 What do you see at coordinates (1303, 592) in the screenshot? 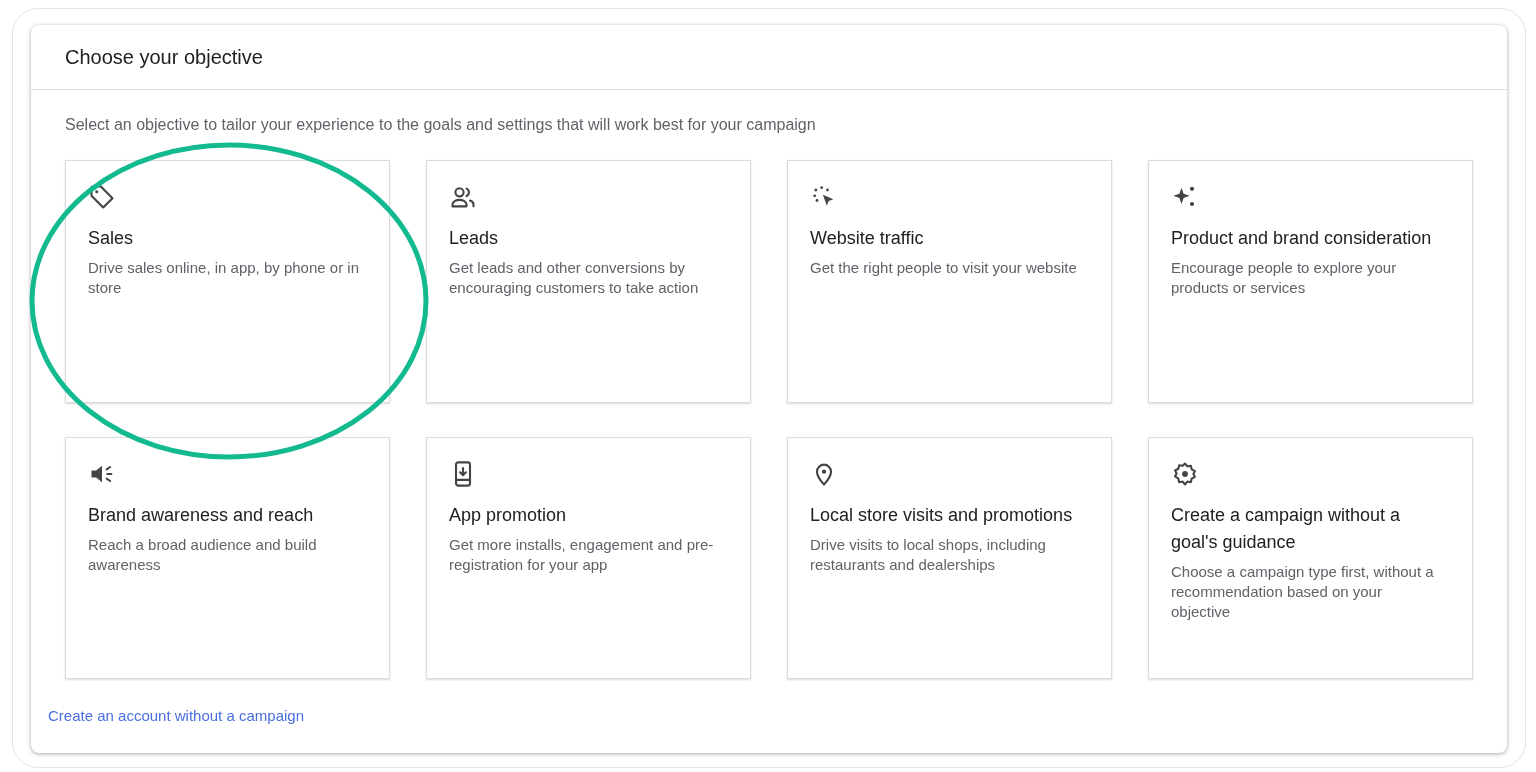
I see `objective-description: Choose a campaign type first, without a recommendation based on your objective` at bounding box center [1303, 592].